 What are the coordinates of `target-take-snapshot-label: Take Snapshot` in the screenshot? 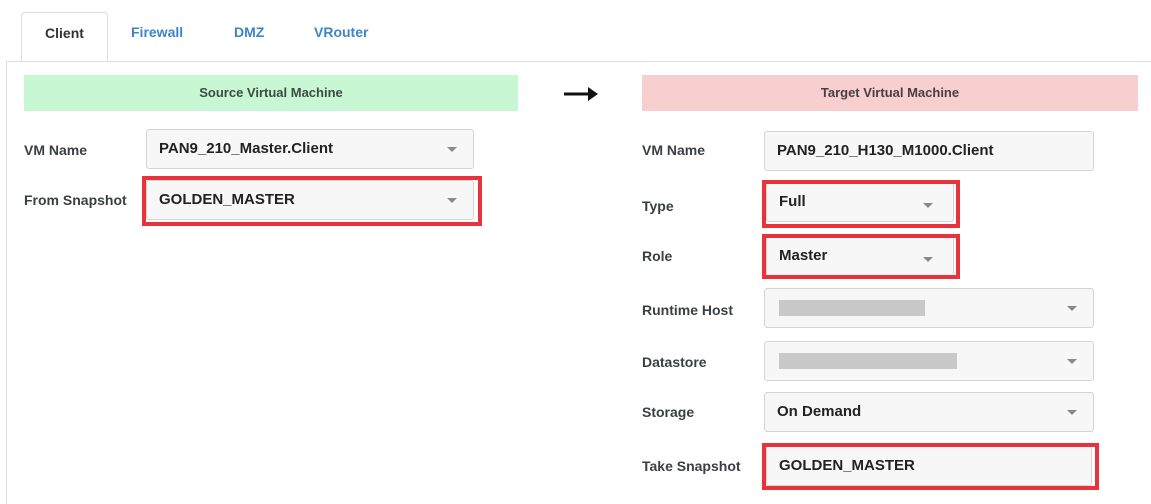 It's located at (691, 466).